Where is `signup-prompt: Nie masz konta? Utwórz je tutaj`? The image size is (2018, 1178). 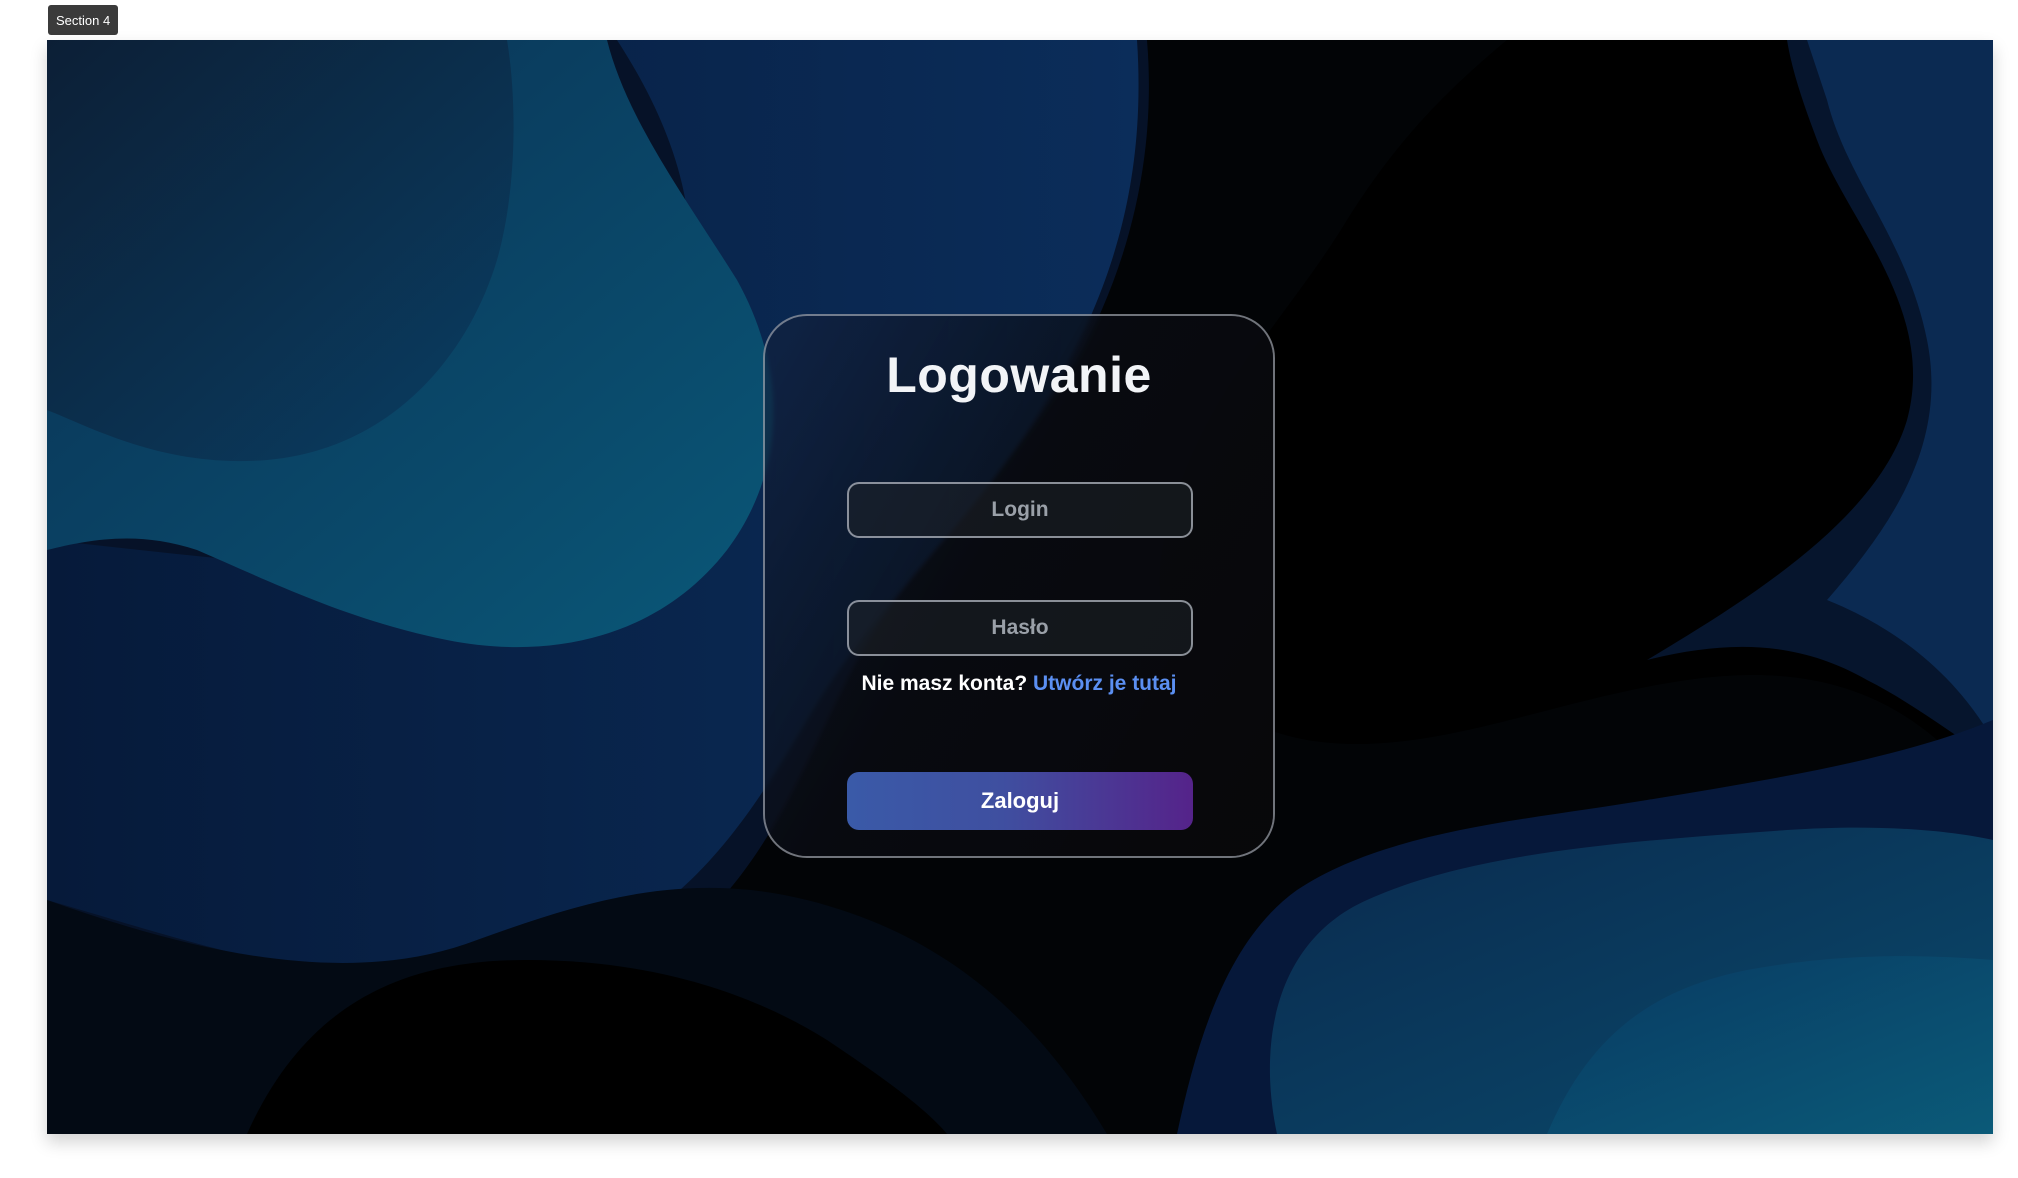
signup-prompt: Nie masz konta? Utwórz je tutaj is located at coordinates (1019, 684).